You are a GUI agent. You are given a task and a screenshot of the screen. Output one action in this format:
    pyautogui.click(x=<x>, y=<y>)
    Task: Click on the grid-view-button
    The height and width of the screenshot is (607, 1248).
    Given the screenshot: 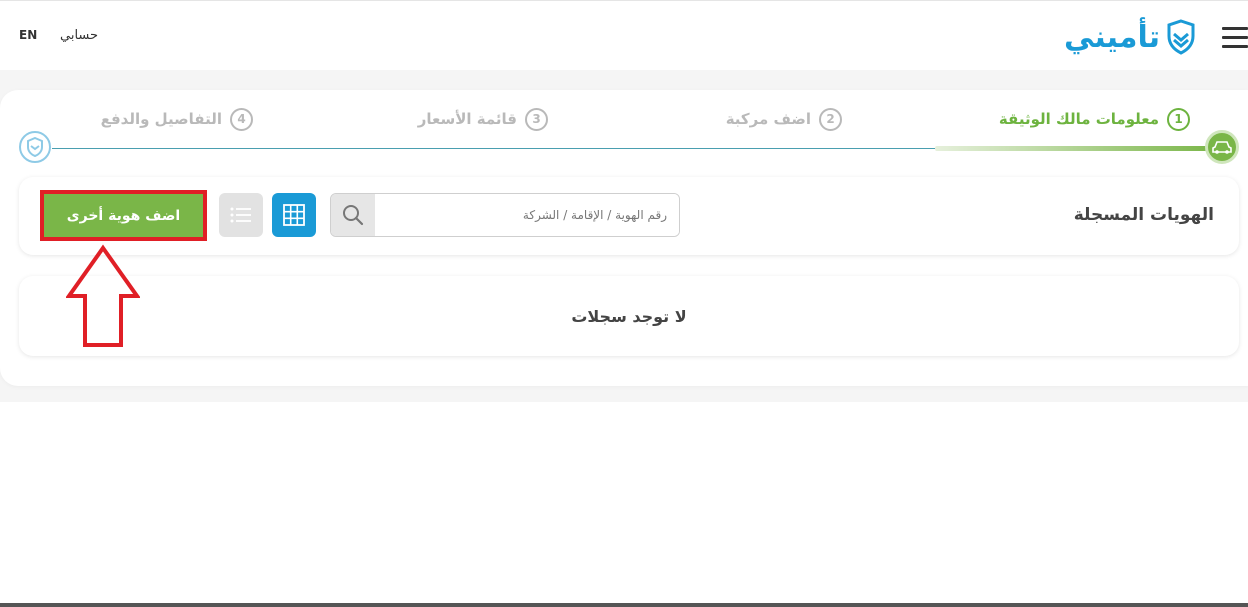 What is the action you would take?
    pyautogui.click(x=294, y=215)
    